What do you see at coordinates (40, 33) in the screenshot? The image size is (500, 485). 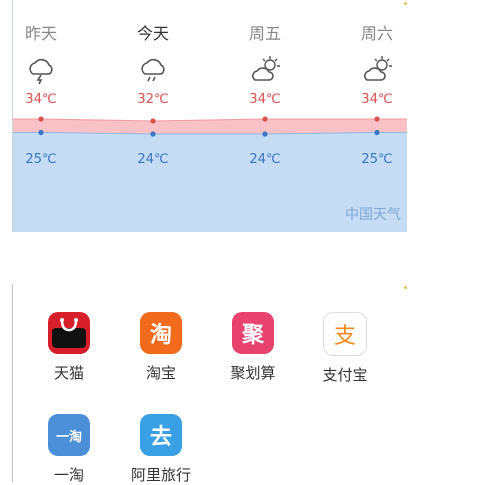 I see `day-label-yesterday: 昨天` at bounding box center [40, 33].